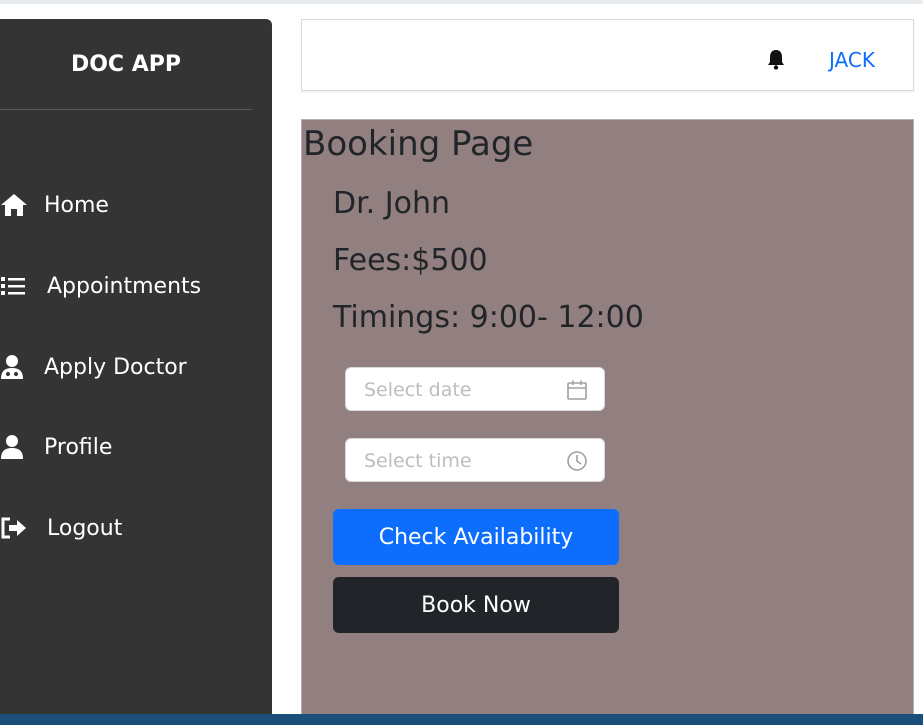 Image resolution: width=923 pixels, height=725 pixels. Describe the element at coordinates (126, 64) in the screenshot. I see `app-logo: DOC APP` at that location.